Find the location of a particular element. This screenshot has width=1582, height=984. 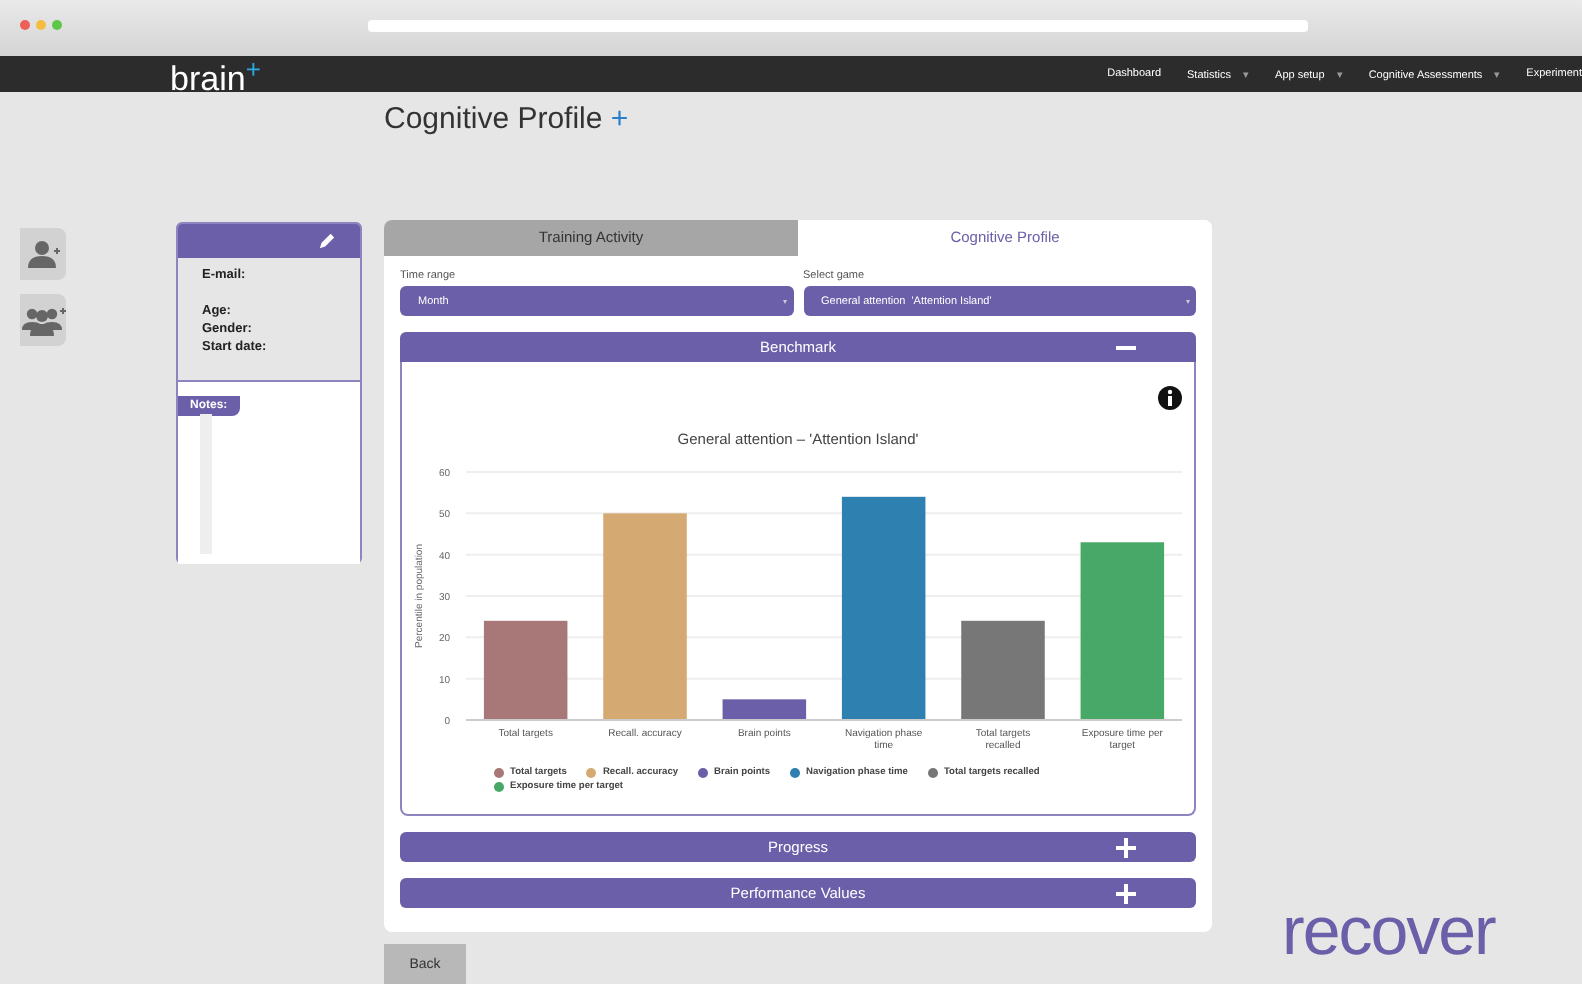

notes-scrollbar is located at coordinates (206, 484).